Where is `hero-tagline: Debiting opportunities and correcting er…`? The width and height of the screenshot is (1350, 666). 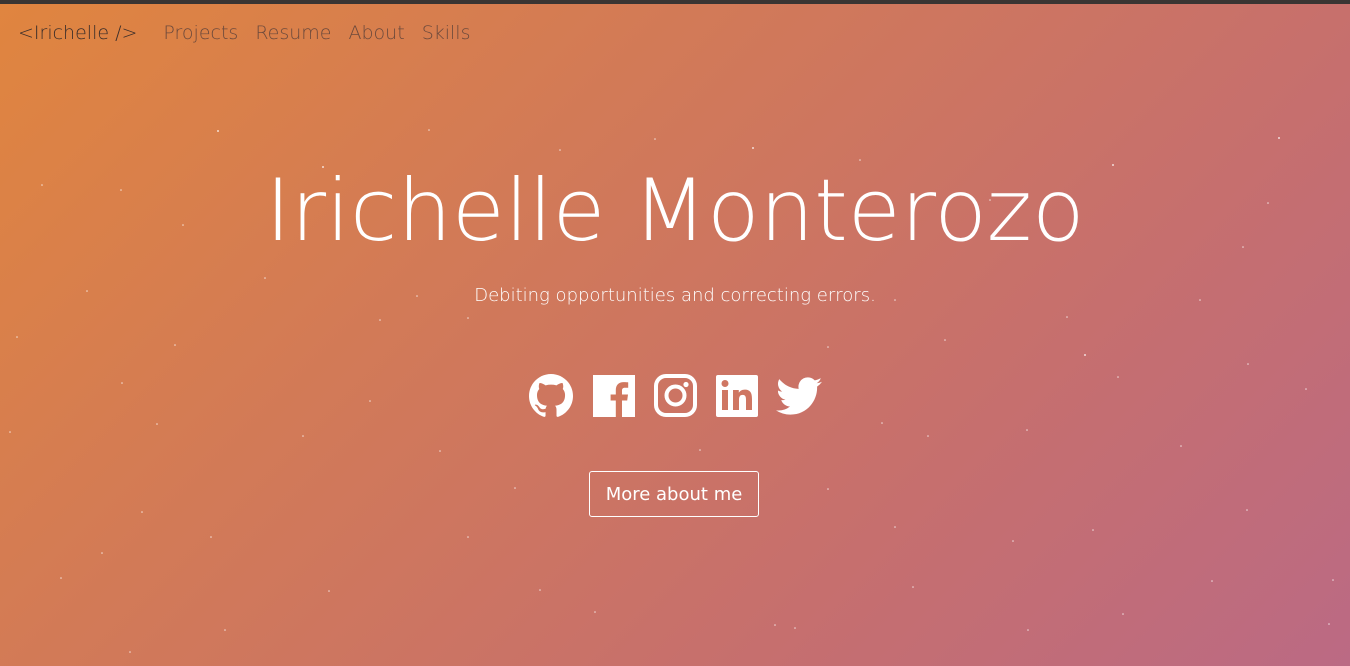 hero-tagline: Debiting opportunities and correcting er… is located at coordinates (675, 295).